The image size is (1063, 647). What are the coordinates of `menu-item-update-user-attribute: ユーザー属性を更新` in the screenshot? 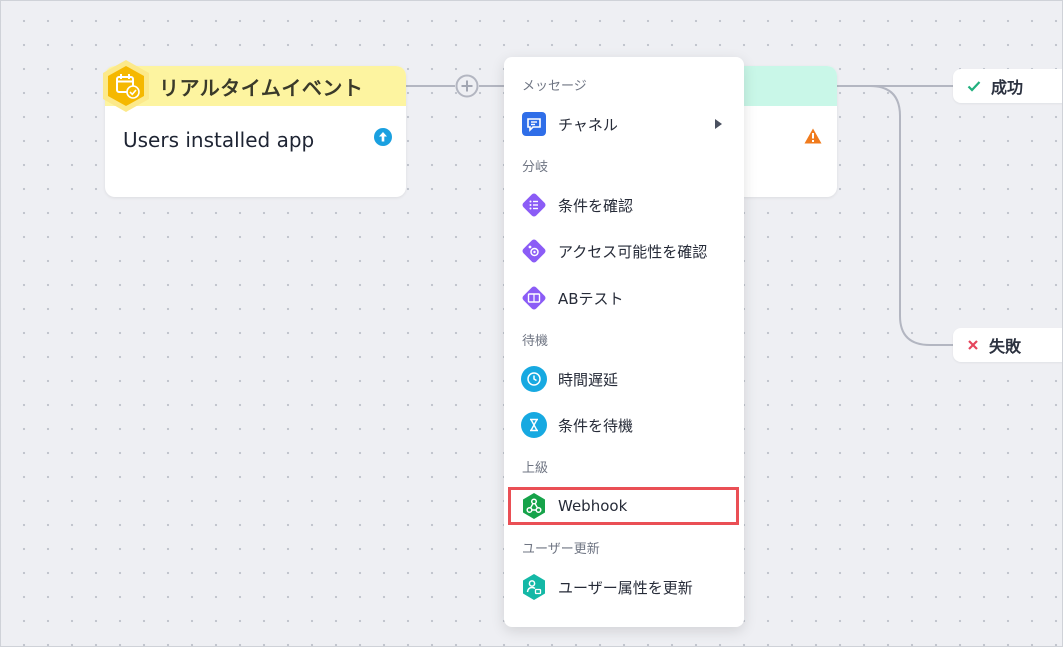 It's located at (625, 587).